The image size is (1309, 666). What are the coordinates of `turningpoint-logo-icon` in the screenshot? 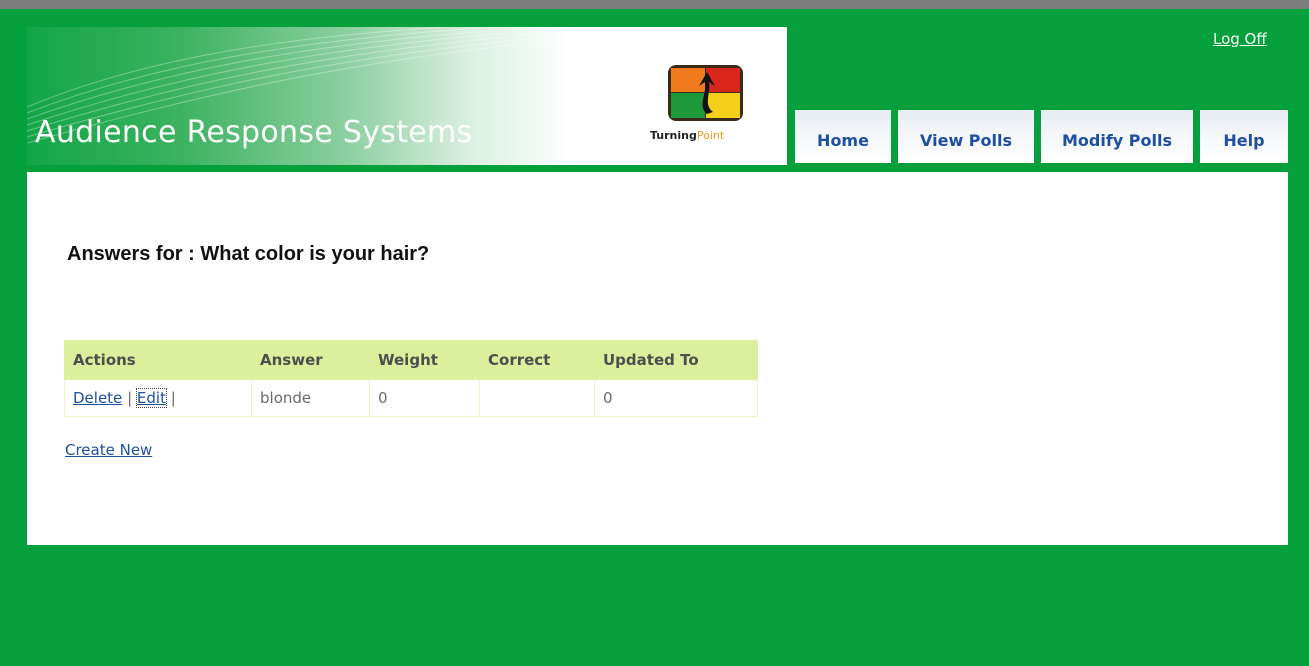 It's located at (705, 93).